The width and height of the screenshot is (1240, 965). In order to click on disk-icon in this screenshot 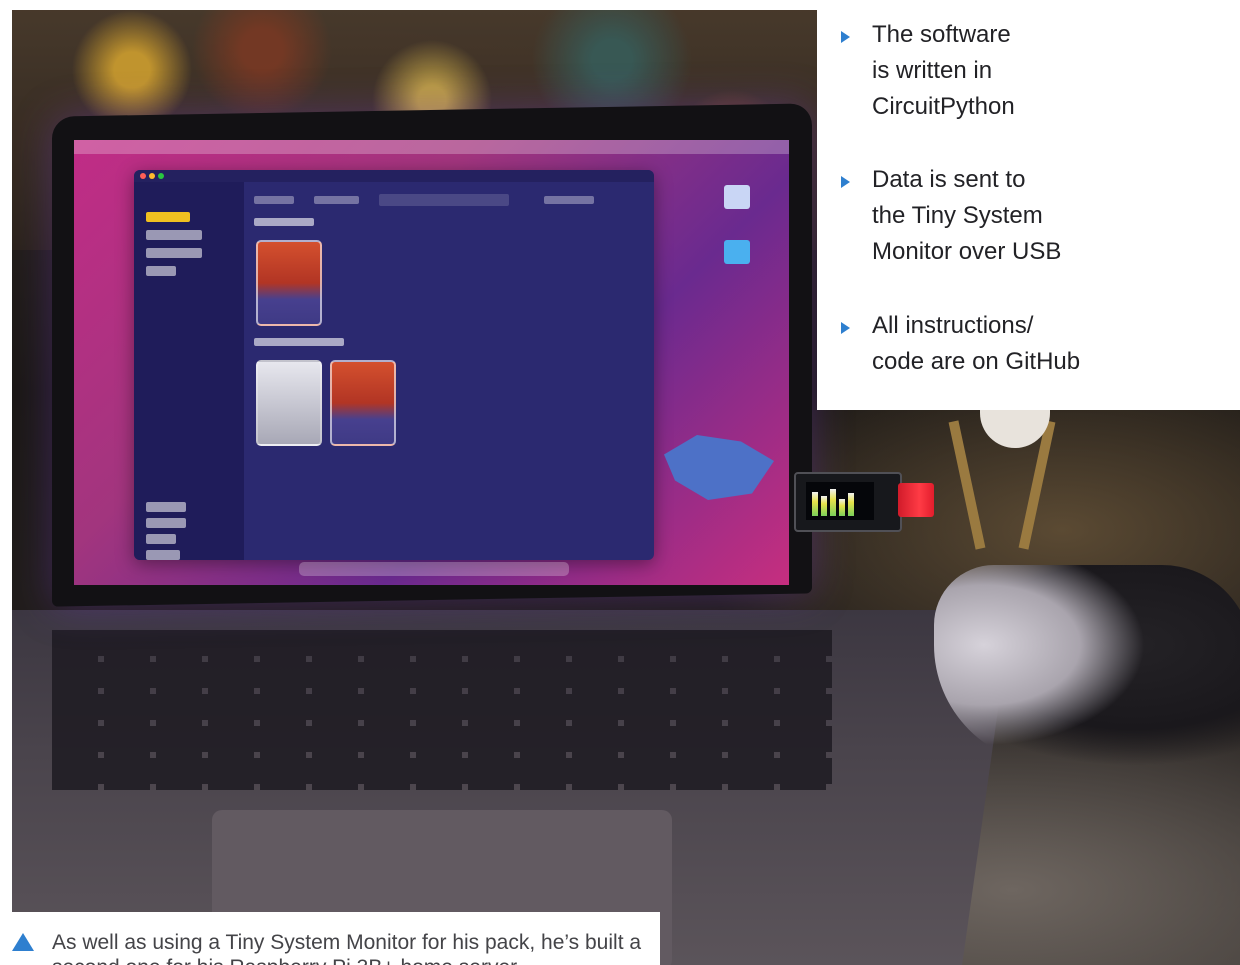, I will do `click(737, 197)`.